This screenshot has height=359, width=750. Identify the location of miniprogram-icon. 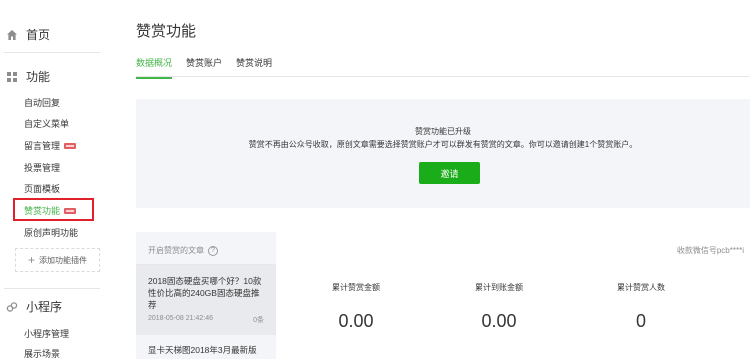
(12, 307).